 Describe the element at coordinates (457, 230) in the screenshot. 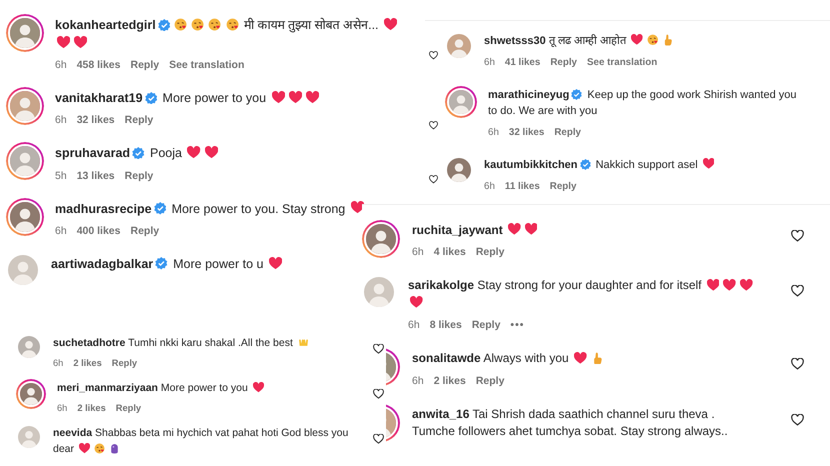

I see `username: ruchita_jaywant` at that location.